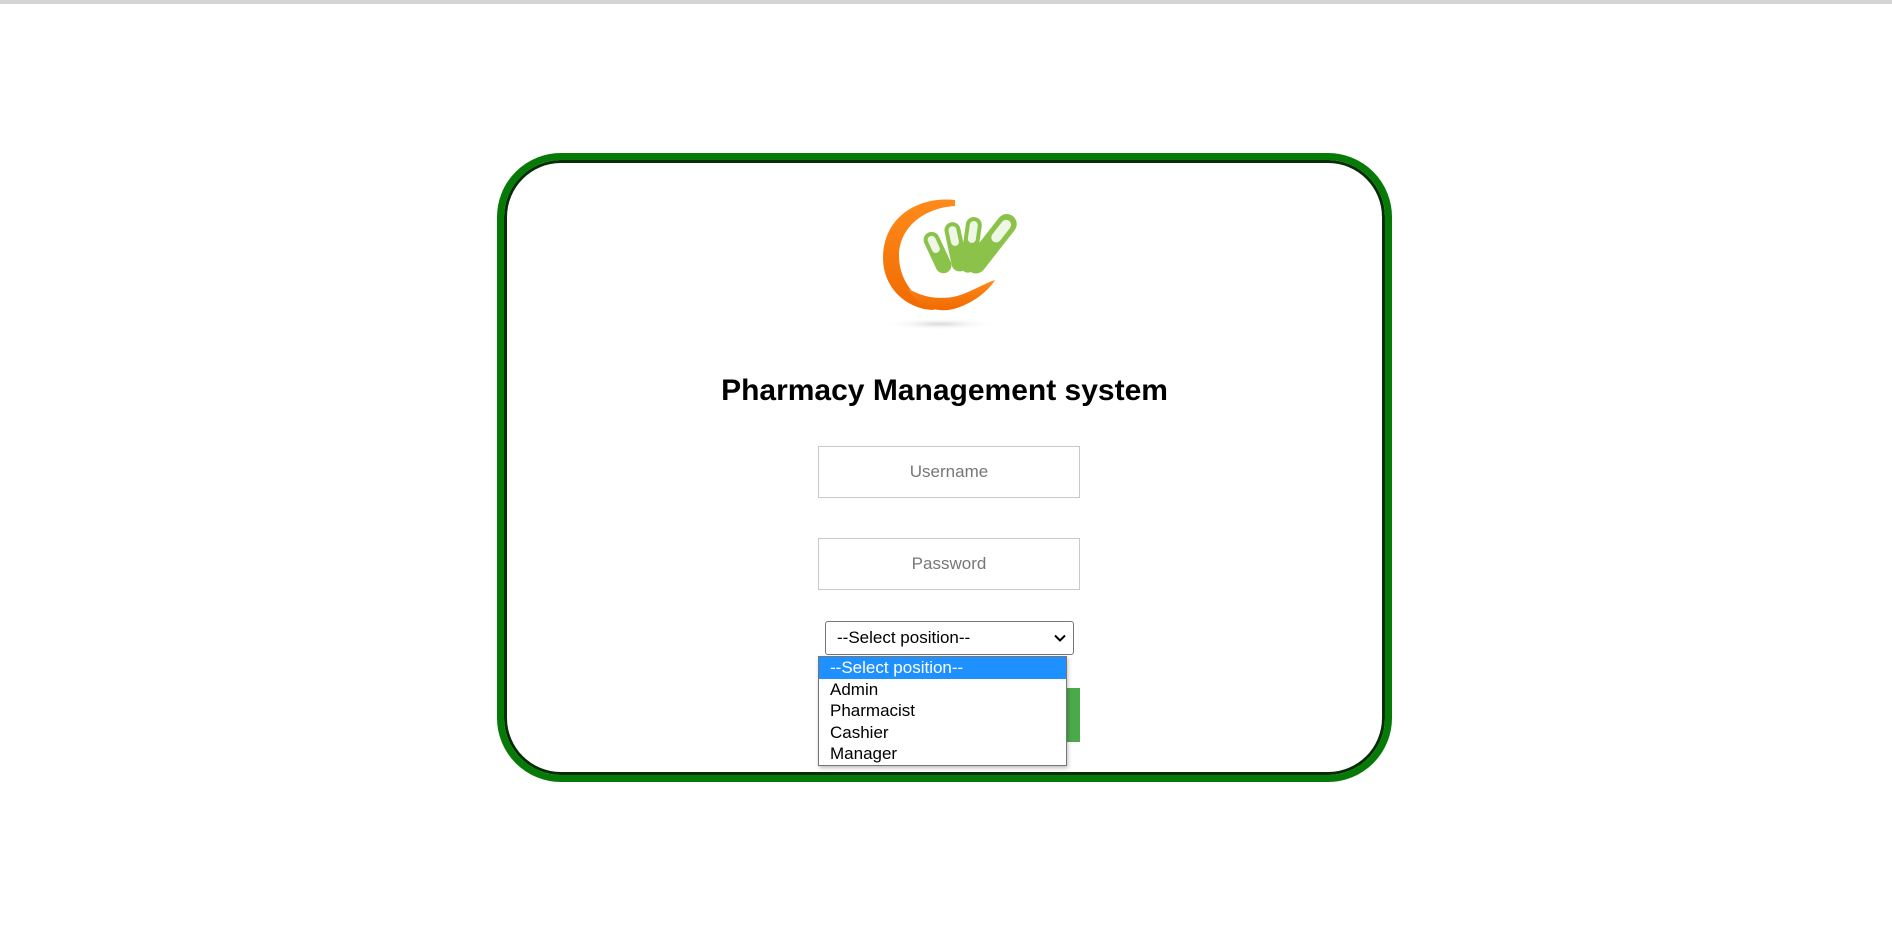 The width and height of the screenshot is (1892, 937). I want to click on option-pharmacist: Pharmacist, so click(942, 711).